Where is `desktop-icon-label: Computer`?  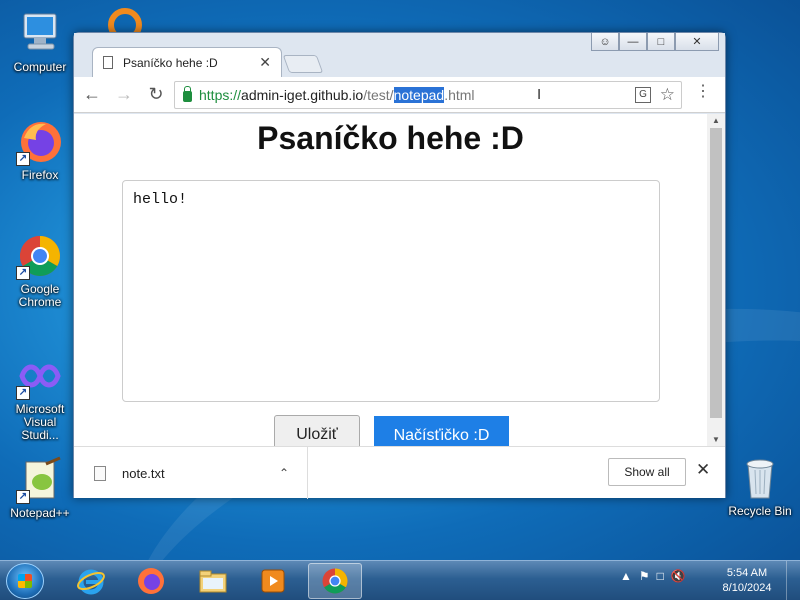
desktop-icon-label: Computer is located at coordinates (40, 67).